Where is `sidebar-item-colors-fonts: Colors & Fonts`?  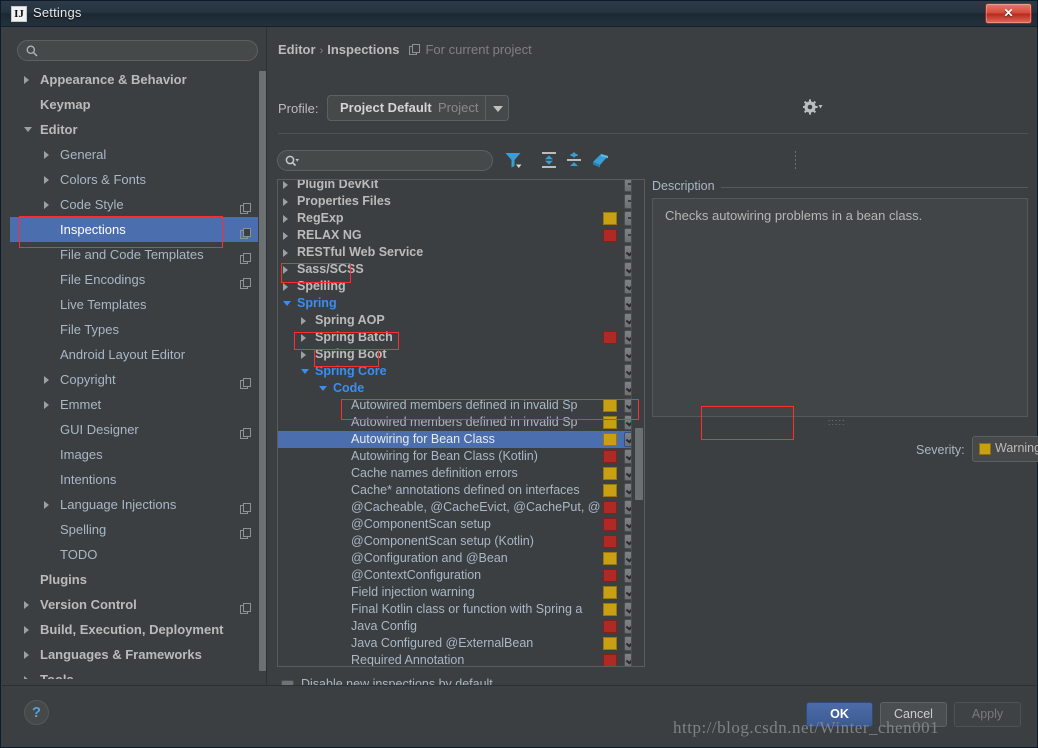 sidebar-item-colors-fonts: Colors & Fonts is located at coordinates (134, 179).